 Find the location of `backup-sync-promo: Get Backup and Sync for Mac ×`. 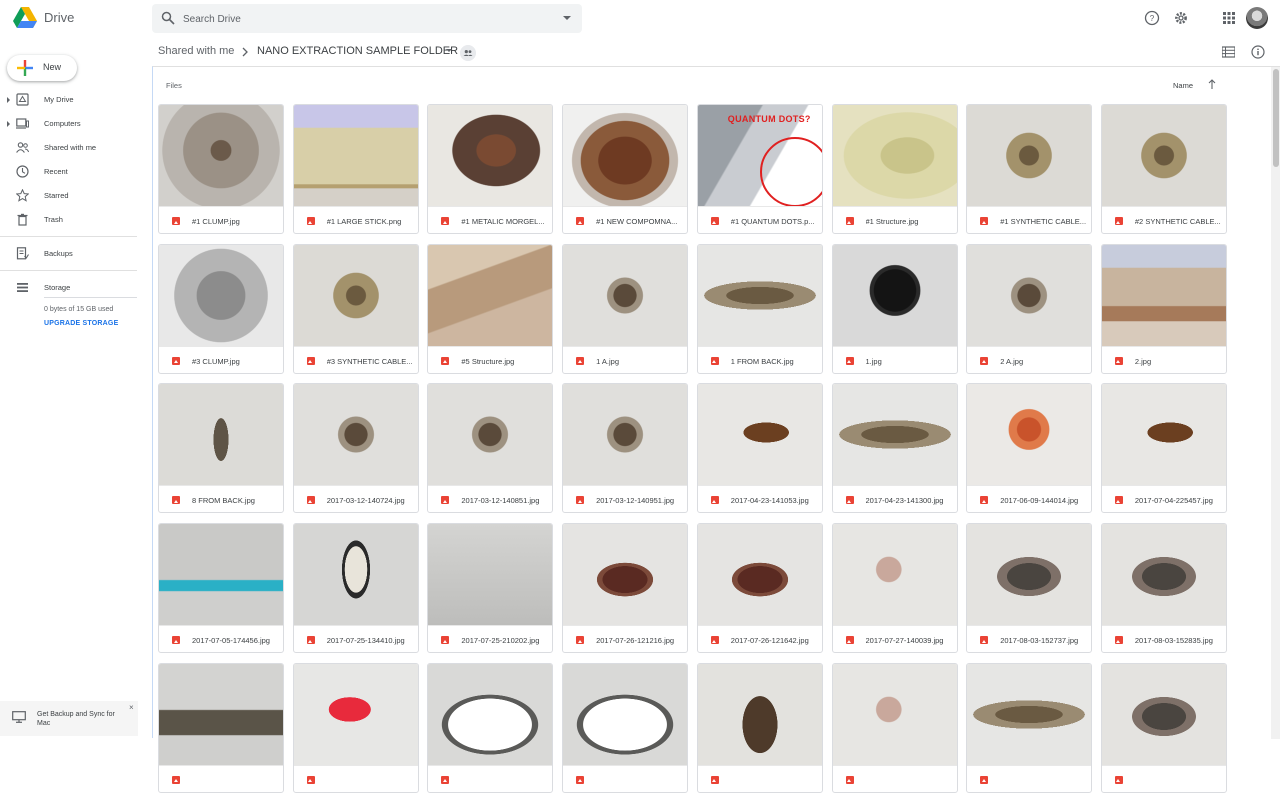

backup-sync-promo: Get Backup and Sync for Mac × is located at coordinates (69, 718).